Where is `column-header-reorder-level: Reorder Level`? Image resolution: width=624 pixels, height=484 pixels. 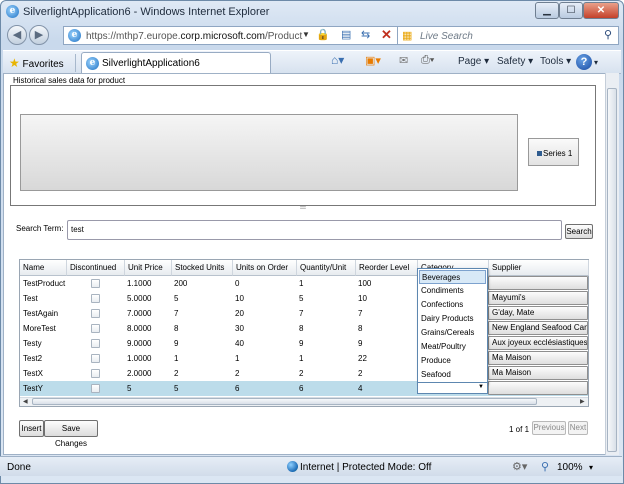 column-header-reorder-level: Reorder Level is located at coordinates (387, 268).